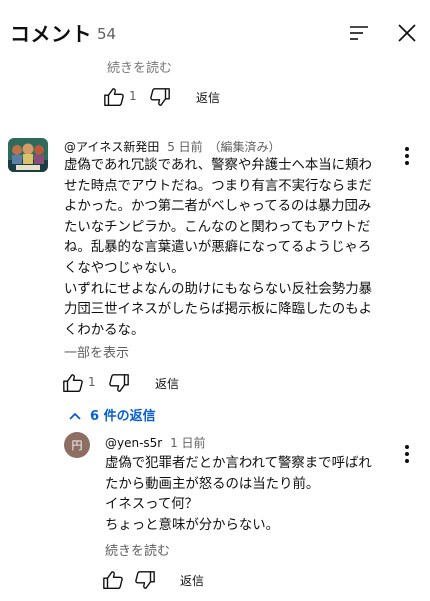 This screenshot has height=601, width=430. I want to click on chevron-up-icon, so click(75, 416).